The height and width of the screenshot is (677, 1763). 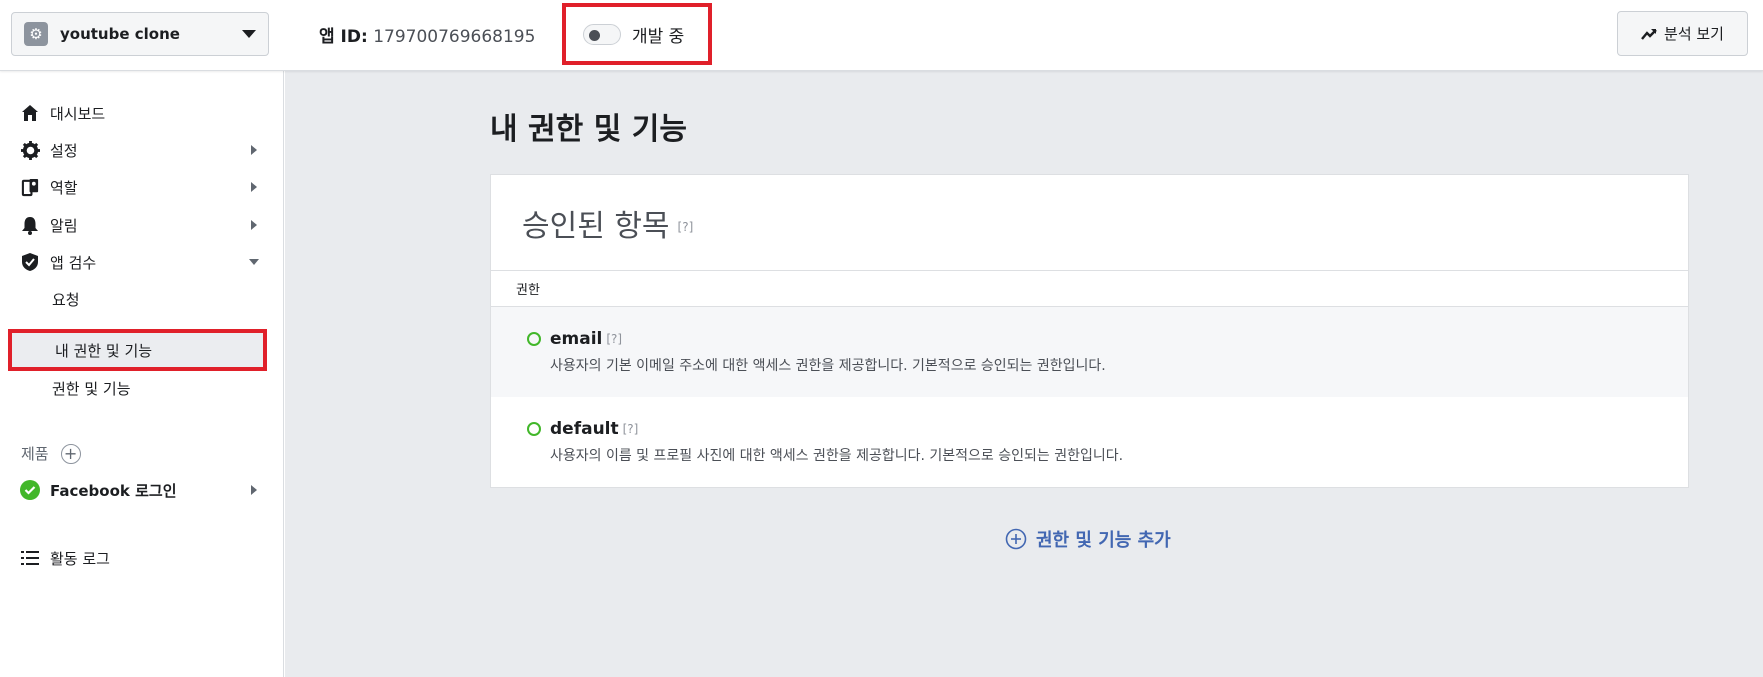 What do you see at coordinates (104, 350) in the screenshot?
I see `sidebar-subitem-label: 내 권한 및 기능` at bounding box center [104, 350].